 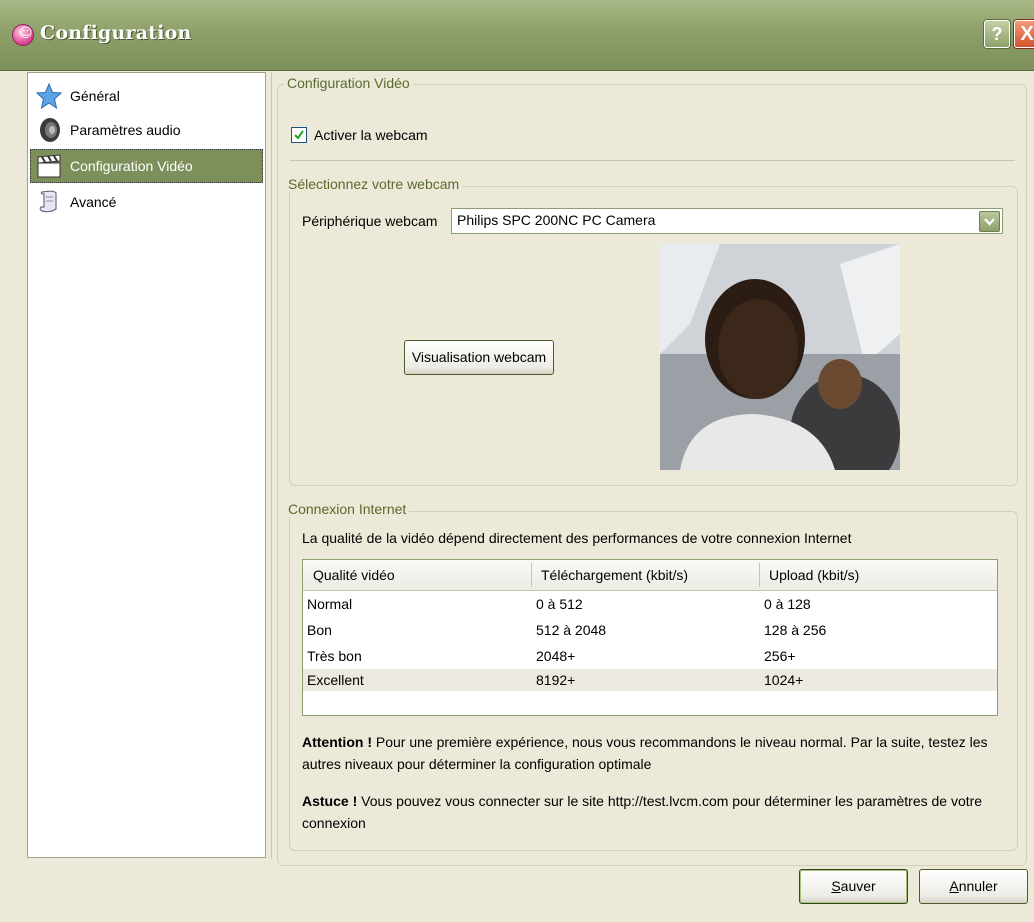 I want to click on table-cell: Excellent, so click(x=335, y=680).